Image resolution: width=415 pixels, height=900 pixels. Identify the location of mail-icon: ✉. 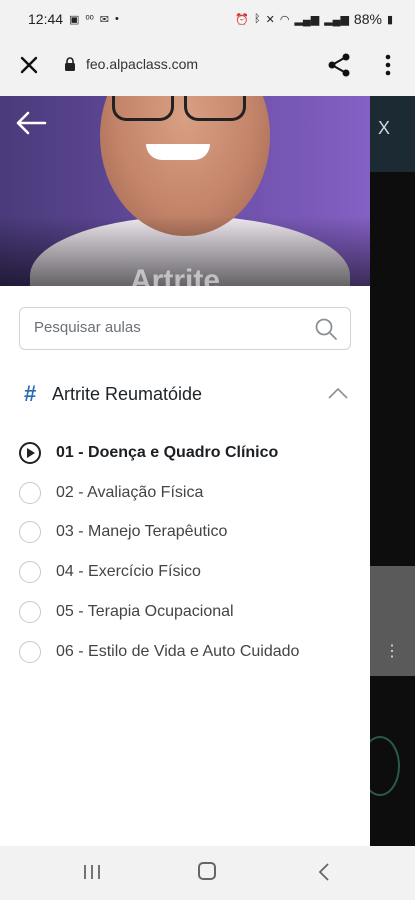
(104, 19).